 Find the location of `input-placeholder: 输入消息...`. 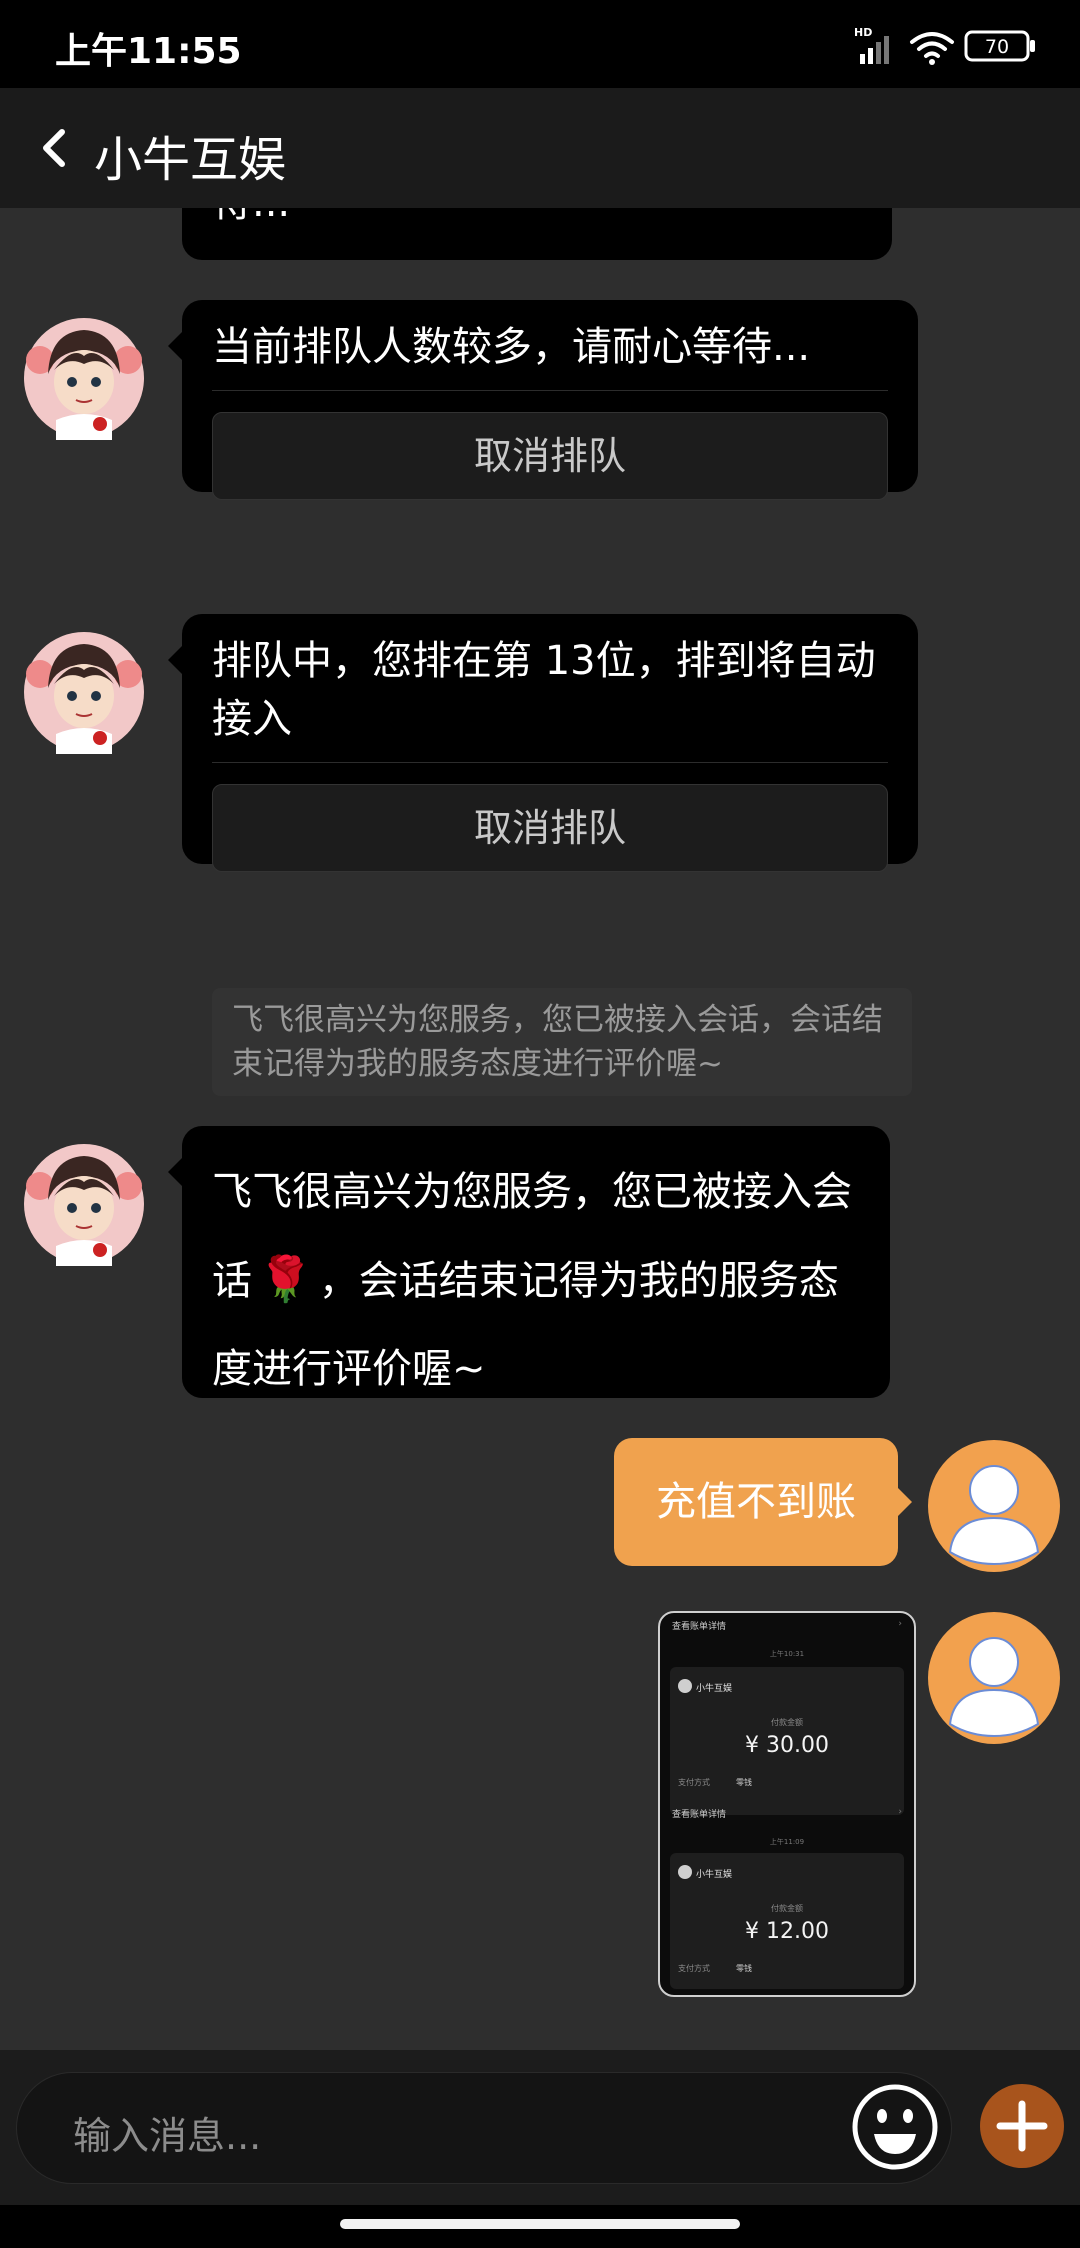

input-placeholder: 输入消息... is located at coordinates (167, 2136).